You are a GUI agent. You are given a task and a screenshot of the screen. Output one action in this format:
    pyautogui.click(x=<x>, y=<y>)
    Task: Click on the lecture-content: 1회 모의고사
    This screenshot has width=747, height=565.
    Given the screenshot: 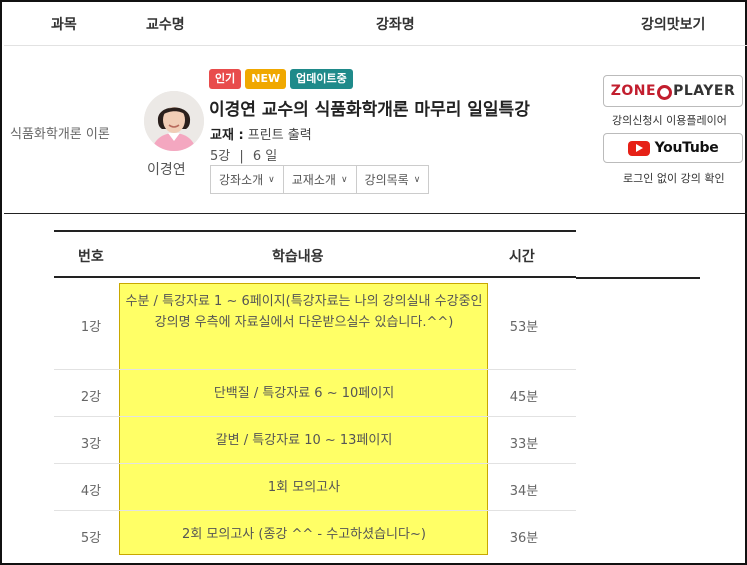 What is the action you would take?
    pyautogui.click(x=304, y=487)
    